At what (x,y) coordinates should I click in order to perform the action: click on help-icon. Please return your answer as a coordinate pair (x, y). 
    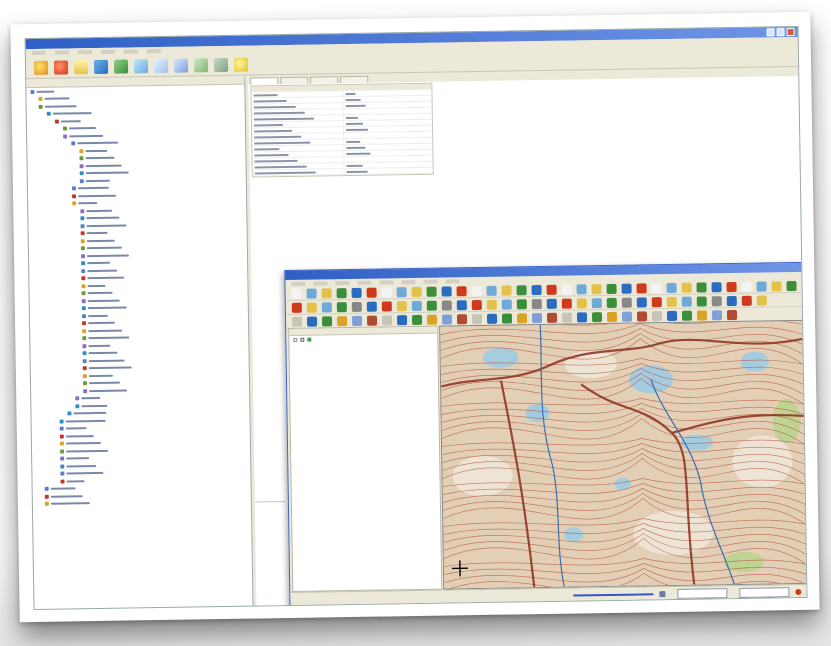
    Looking at the image, I should click on (241, 64).